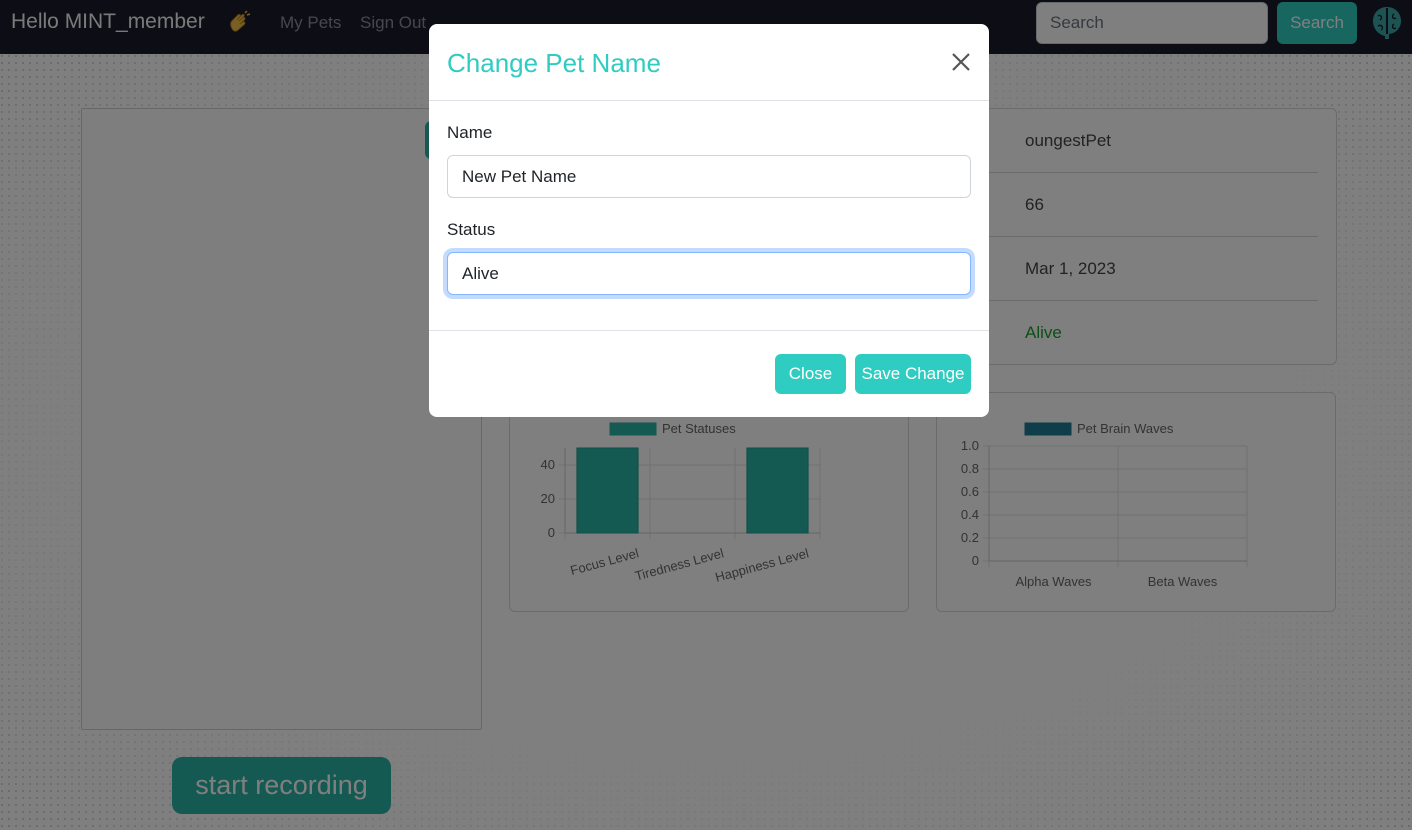 This screenshot has height=830, width=1412. I want to click on modal-footer-divider, so click(709, 330).